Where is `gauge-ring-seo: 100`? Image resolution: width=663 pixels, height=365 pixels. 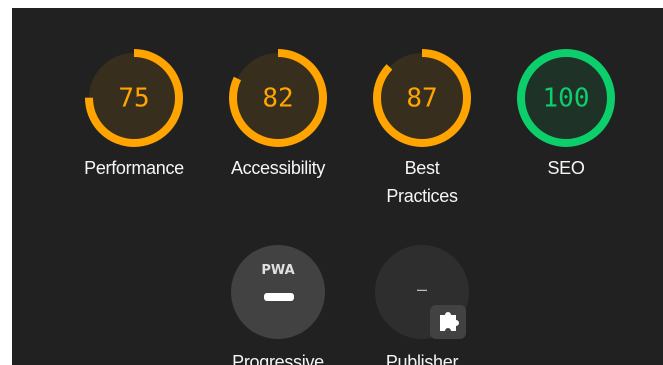 gauge-ring-seo: 100 is located at coordinates (566, 98).